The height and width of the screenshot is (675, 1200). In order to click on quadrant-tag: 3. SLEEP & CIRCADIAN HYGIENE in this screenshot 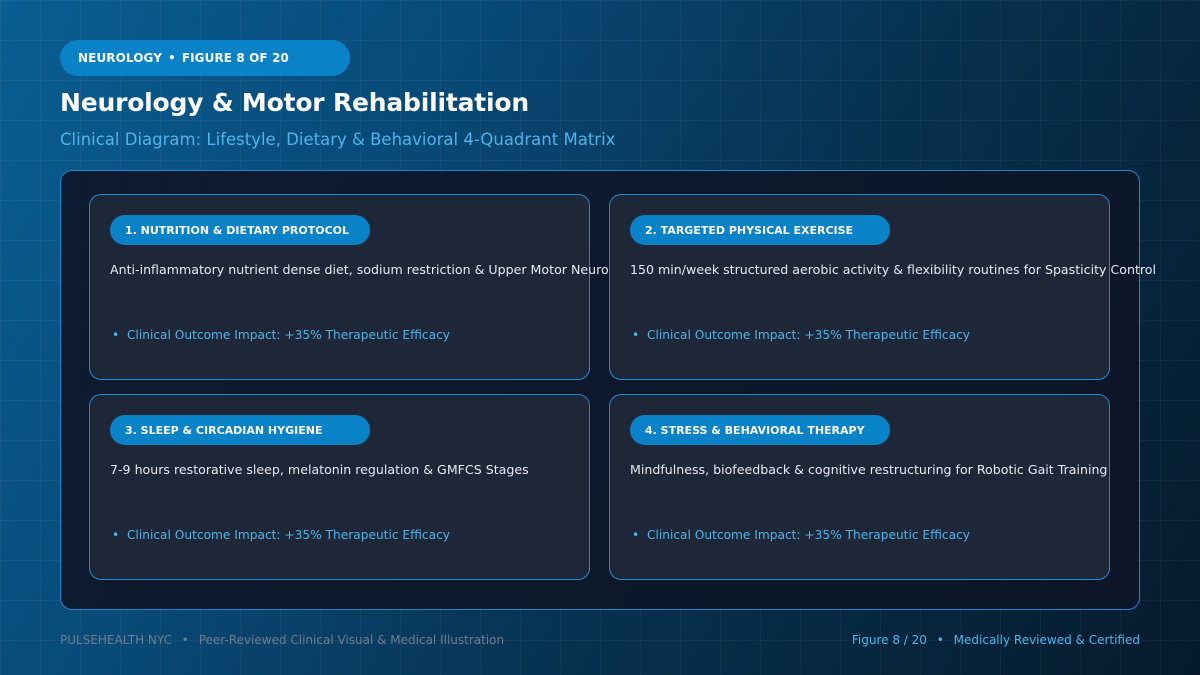, I will do `click(240, 430)`.